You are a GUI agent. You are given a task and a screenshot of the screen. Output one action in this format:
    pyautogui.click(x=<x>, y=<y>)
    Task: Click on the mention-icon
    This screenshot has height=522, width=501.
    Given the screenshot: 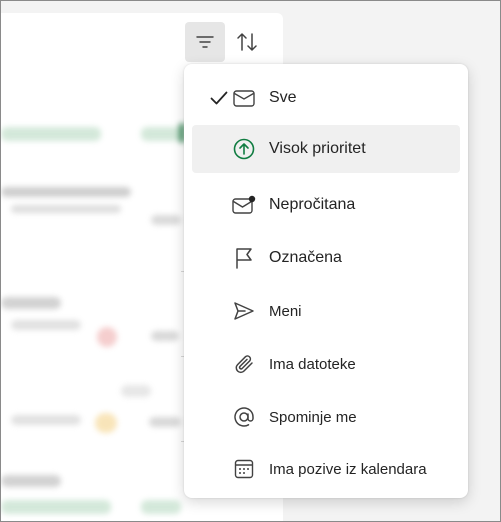 What is the action you would take?
    pyautogui.click(x=244, y=417)
    